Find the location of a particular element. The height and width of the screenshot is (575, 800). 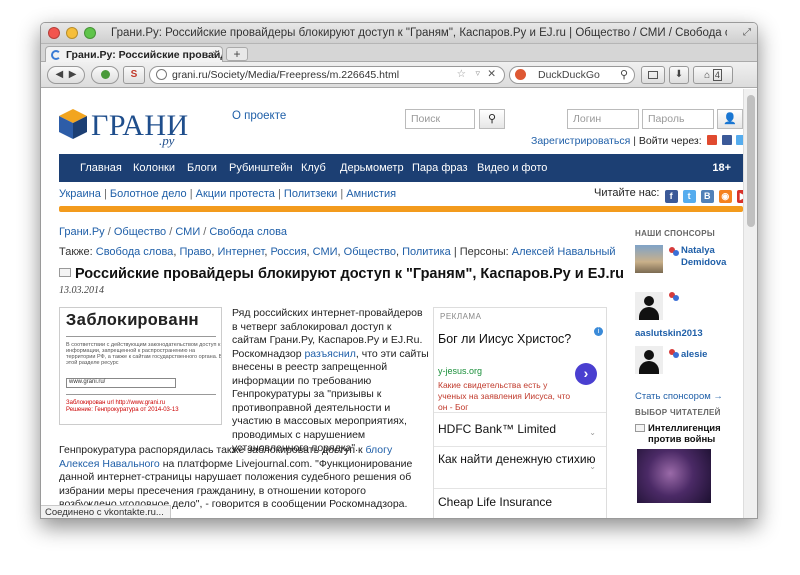

choice-title: Интеллигенция против войны is located at coordinates (696, 434).